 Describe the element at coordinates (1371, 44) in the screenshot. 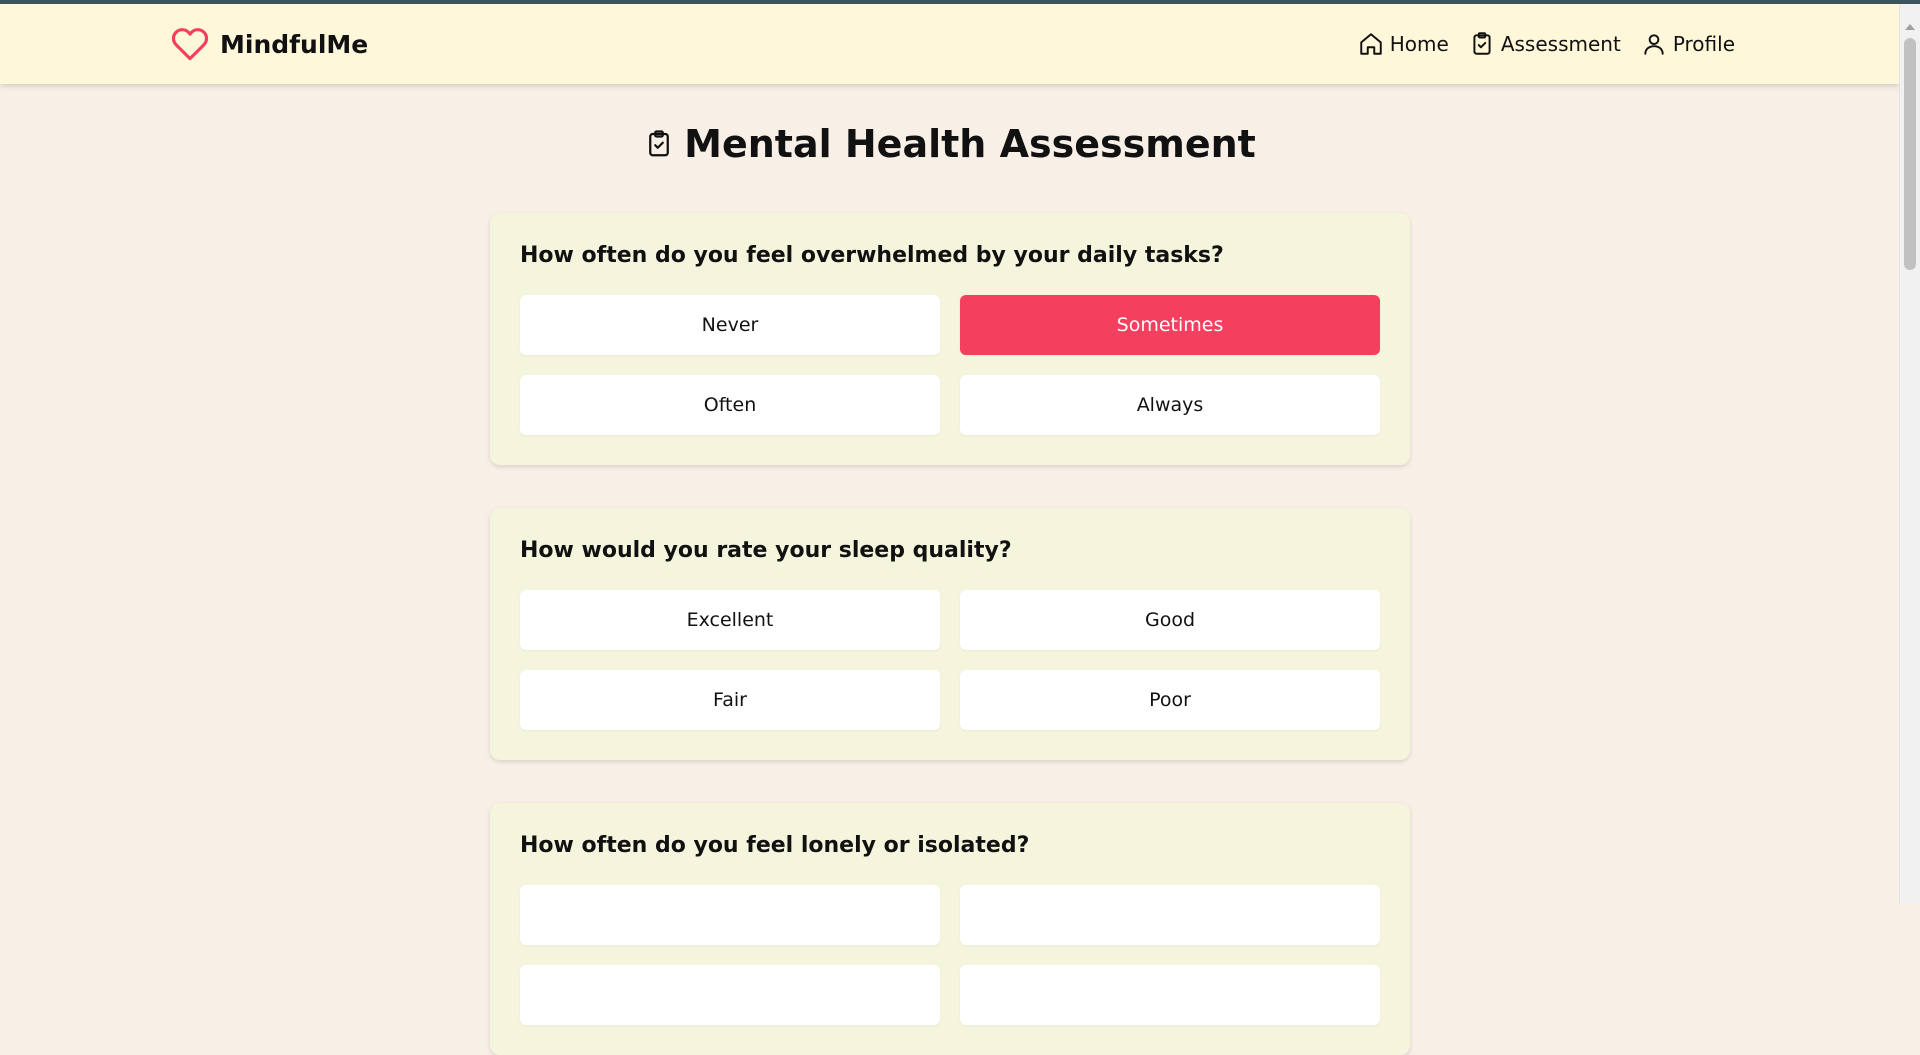

I see `home-icon` at that location.